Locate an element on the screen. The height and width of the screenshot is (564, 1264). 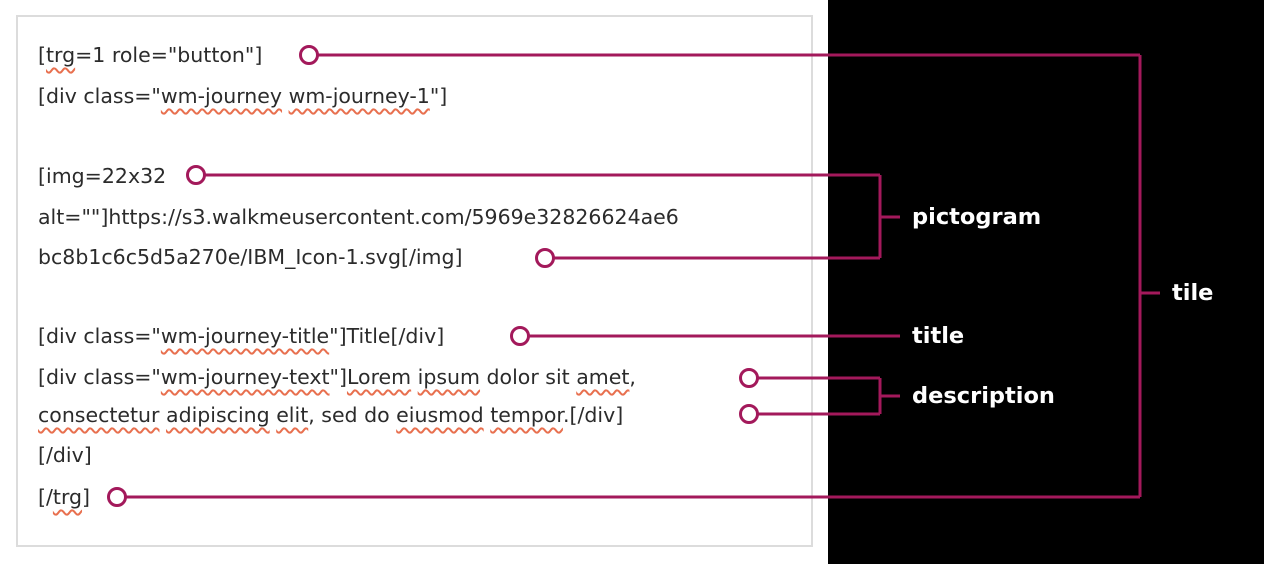
connector-endpoint-trg-close is located at coordinates (117, 497).